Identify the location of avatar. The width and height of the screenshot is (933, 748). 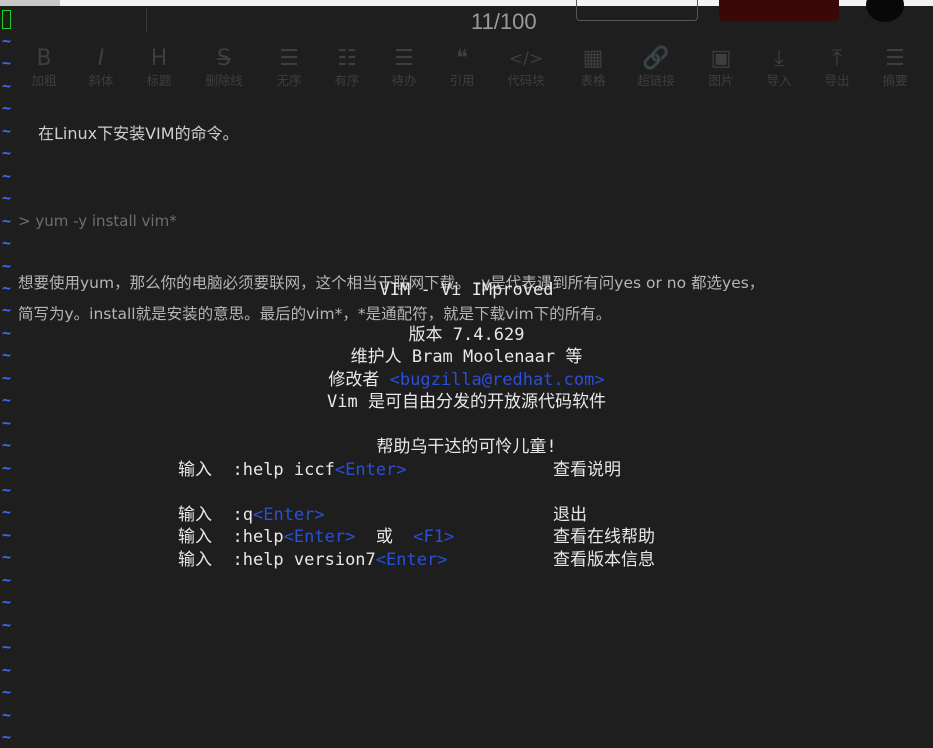
(885, 11).